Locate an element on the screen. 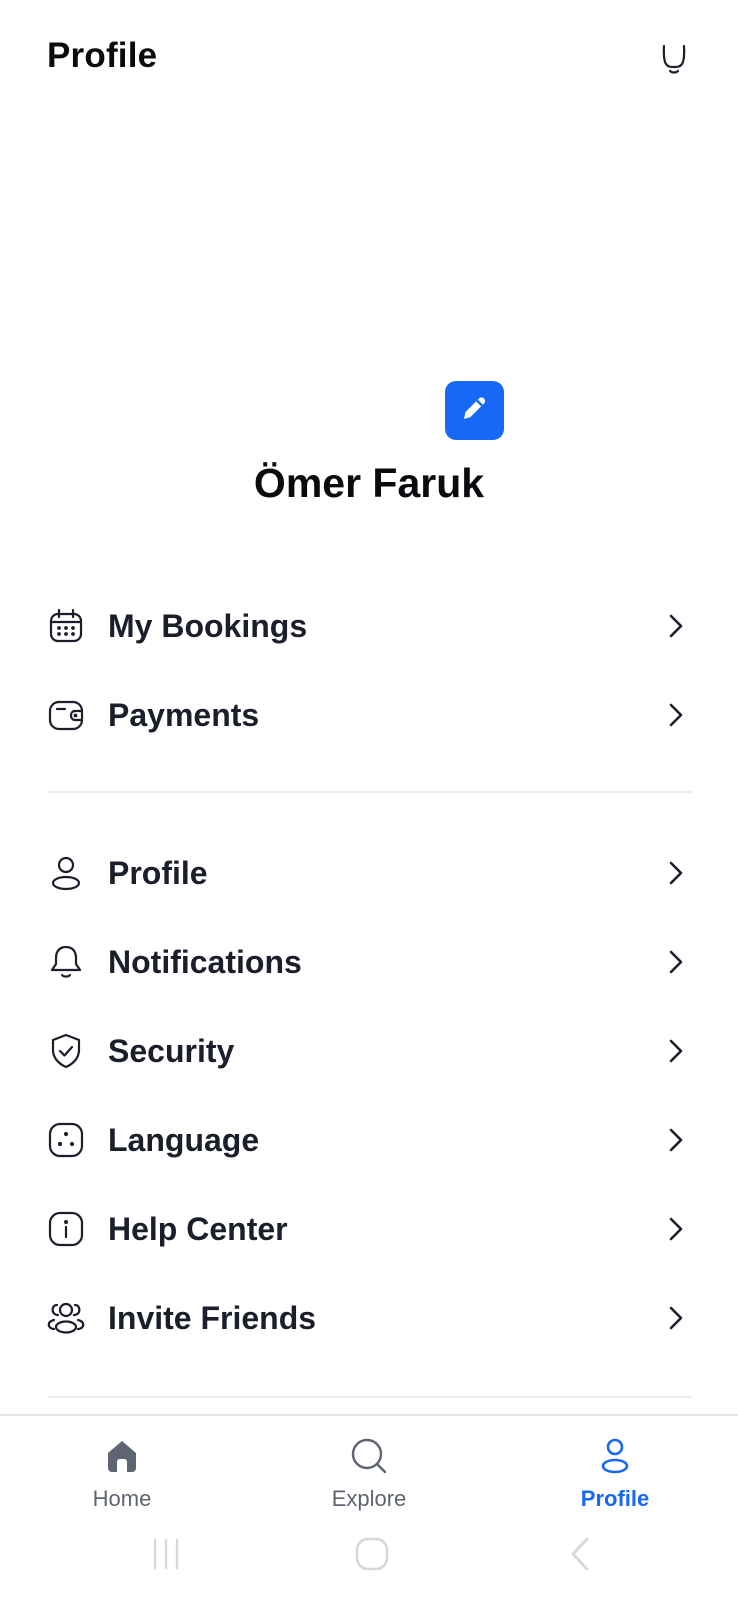  home-button-icon is located at coordinates (372, 1554).